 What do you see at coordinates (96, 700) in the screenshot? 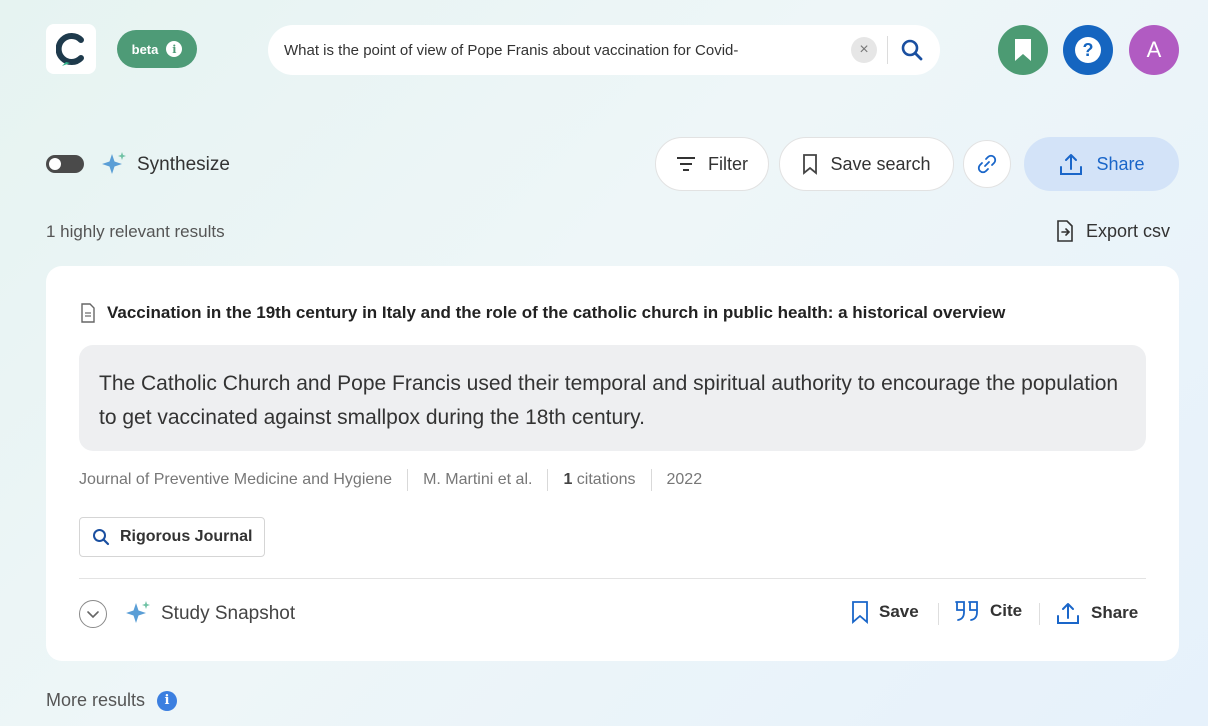
I see `more-results-label: More results` at bounding box center [96, 700].